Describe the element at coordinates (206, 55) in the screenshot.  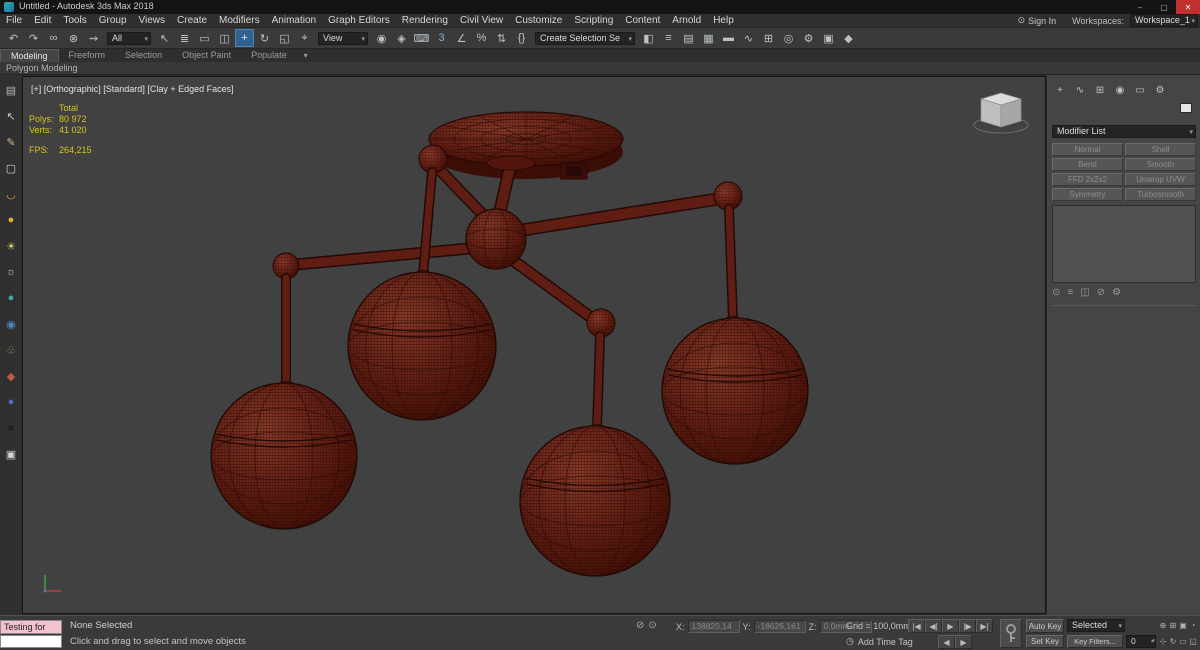
I see `ribbon-tab: Object Paint` at that location.